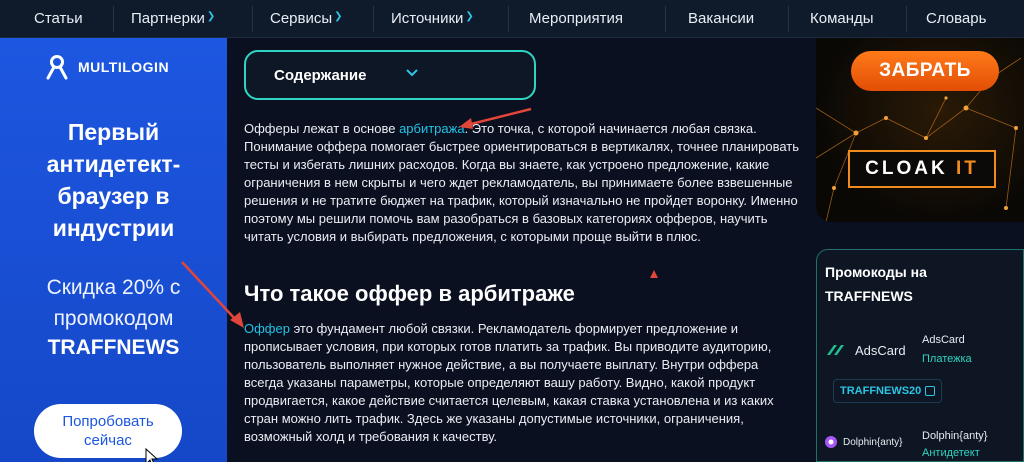  I want to click on nav-item-vacancies: Вакансии, so click(721, 18).